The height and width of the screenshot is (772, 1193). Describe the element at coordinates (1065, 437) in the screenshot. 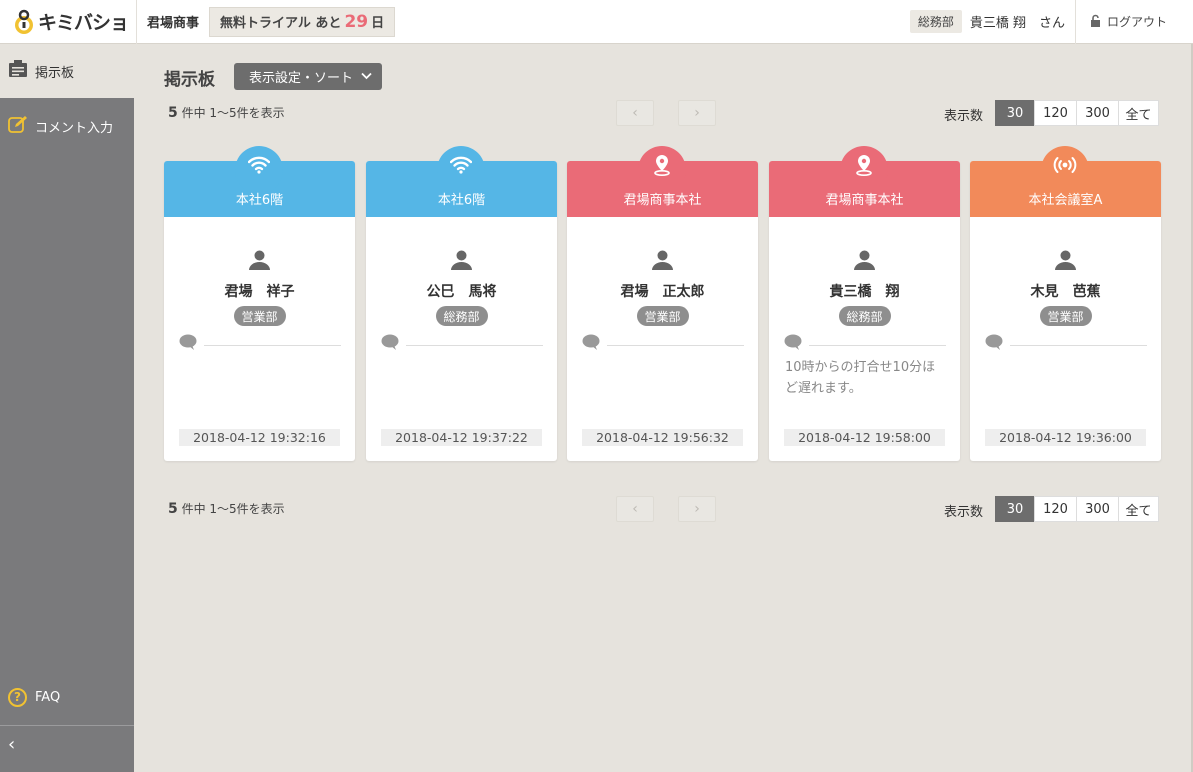

I see `card-timestamp: 2018-04-12 19:36:00` at that location.